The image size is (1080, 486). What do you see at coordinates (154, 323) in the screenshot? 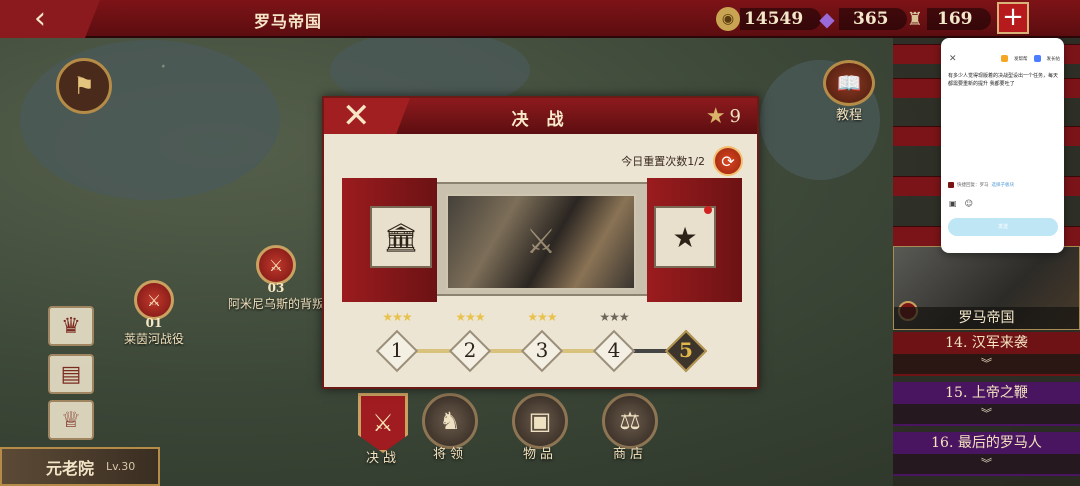
I see `marker-number: 01` at bounding box center [154, 323].